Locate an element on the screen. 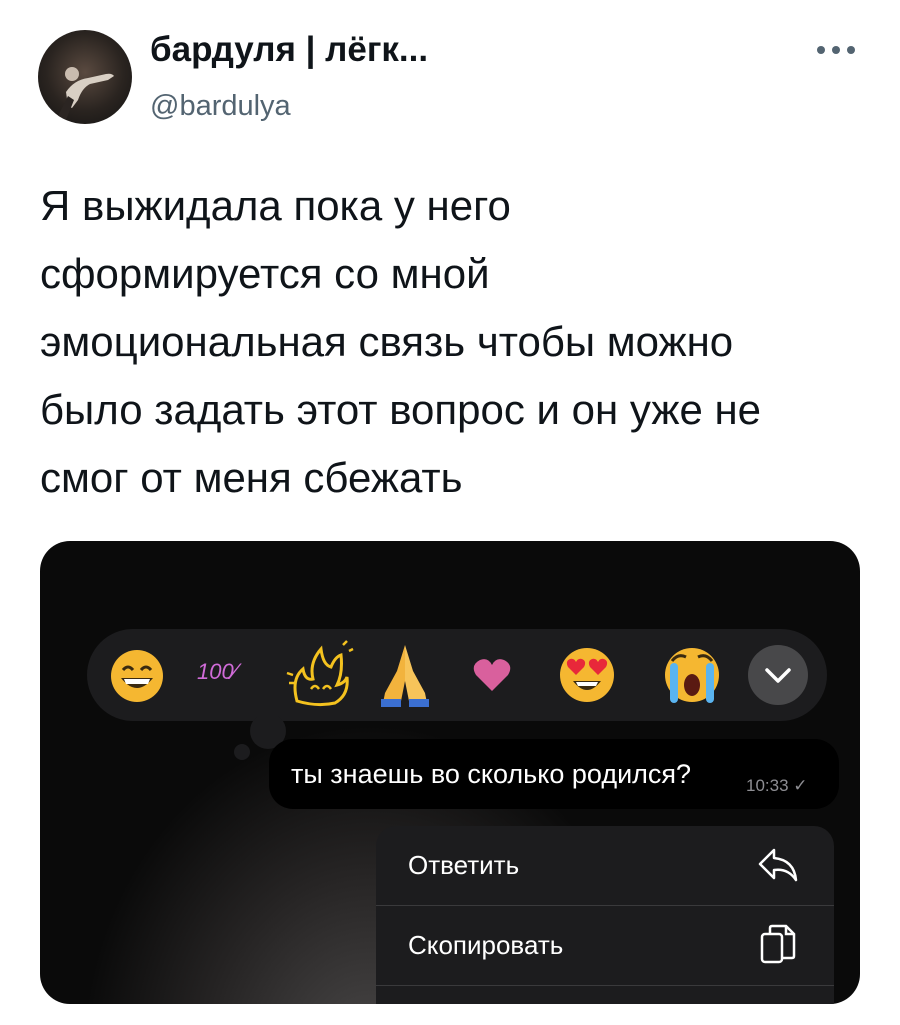 This screenshot has width=900, height=1025. message-text: ты знаешь во сколько родился? is located at coordinates (491, 774).